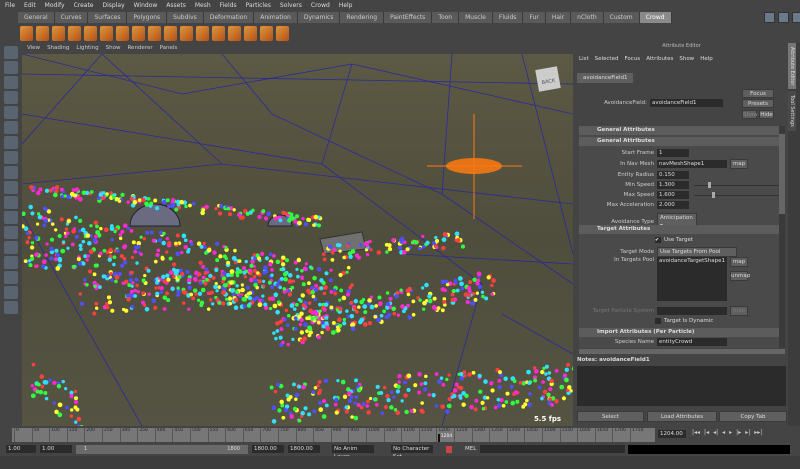 The height and width of the screenshot is (469, 800). I want to click on pool-map-button: map, so click(739, 262).